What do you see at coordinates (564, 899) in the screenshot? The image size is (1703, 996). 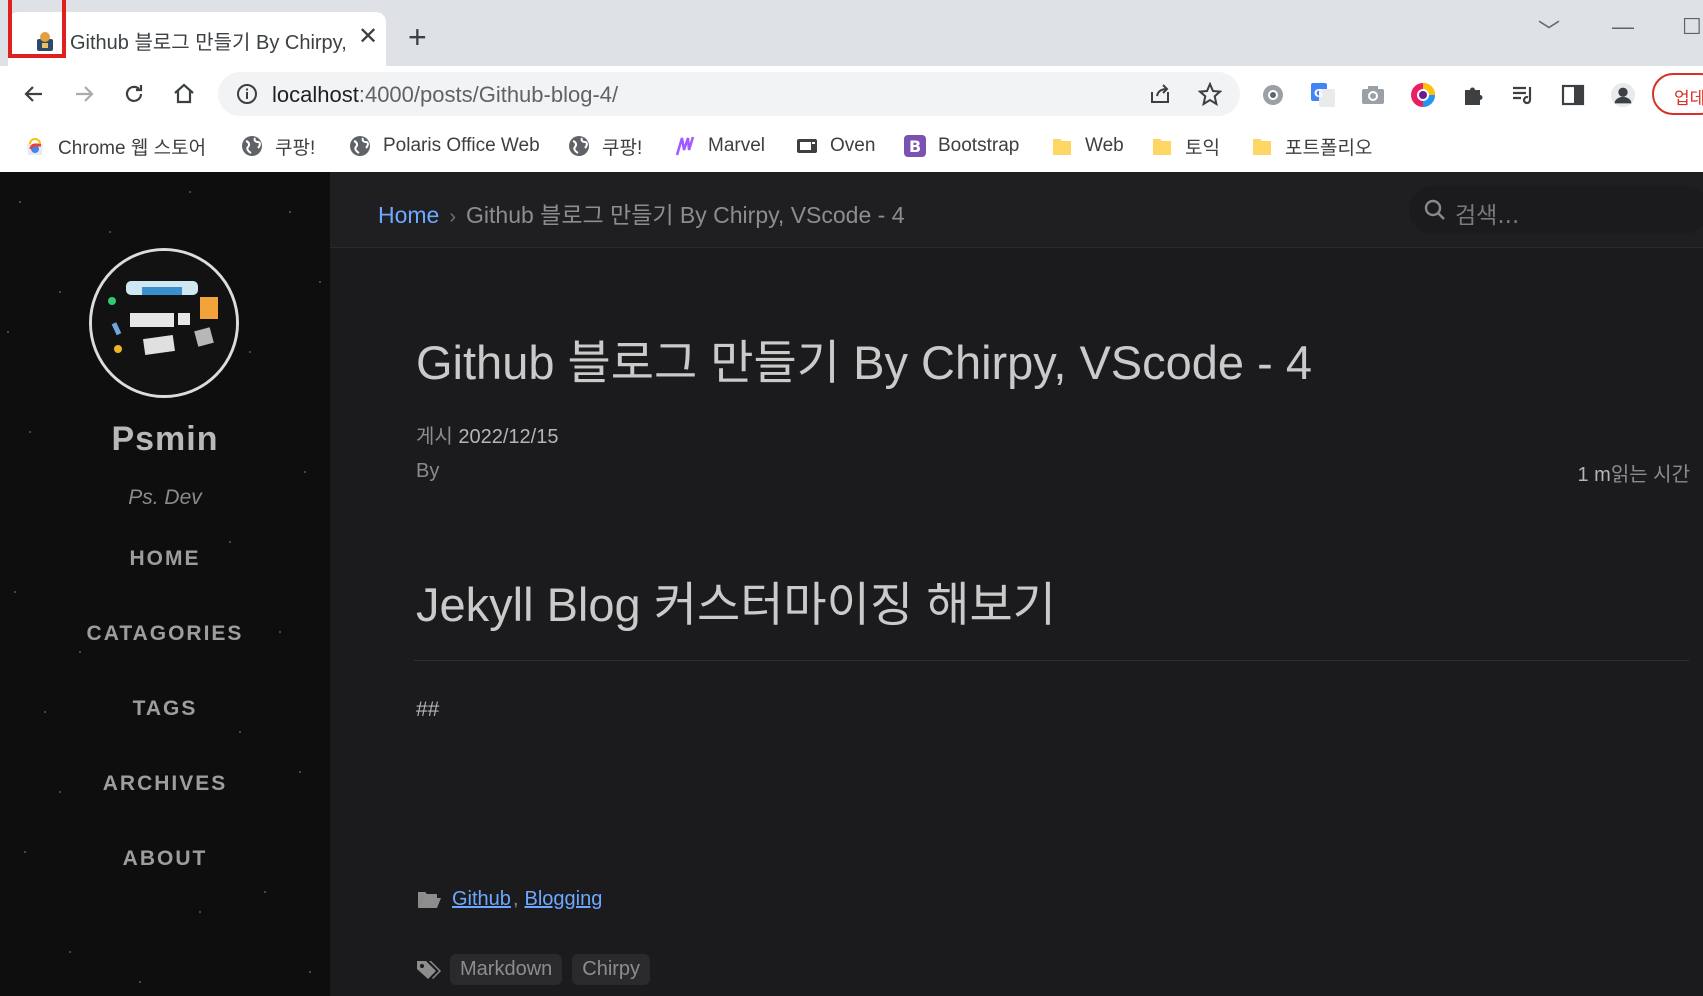 I see `category-link-blogging: Blogging` at bounding box center [564, 899].